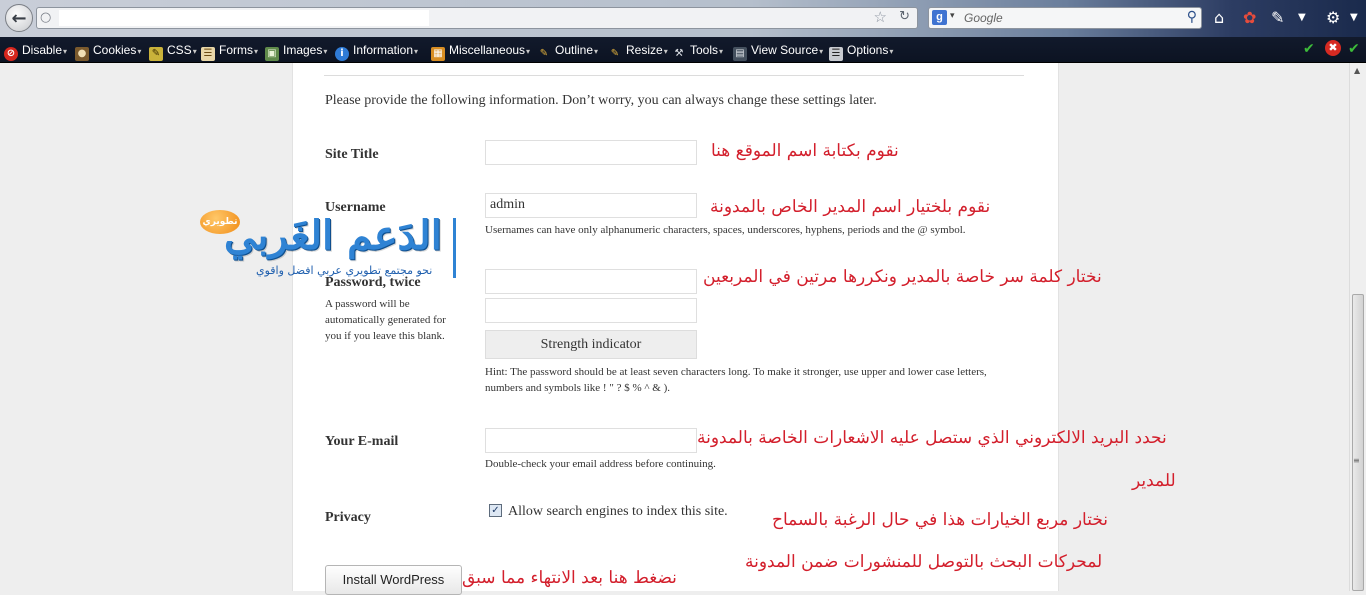 The width and height of the screenshot is (1366, 595). I want to click on scrollbar-thumb, so click(1358, 442).